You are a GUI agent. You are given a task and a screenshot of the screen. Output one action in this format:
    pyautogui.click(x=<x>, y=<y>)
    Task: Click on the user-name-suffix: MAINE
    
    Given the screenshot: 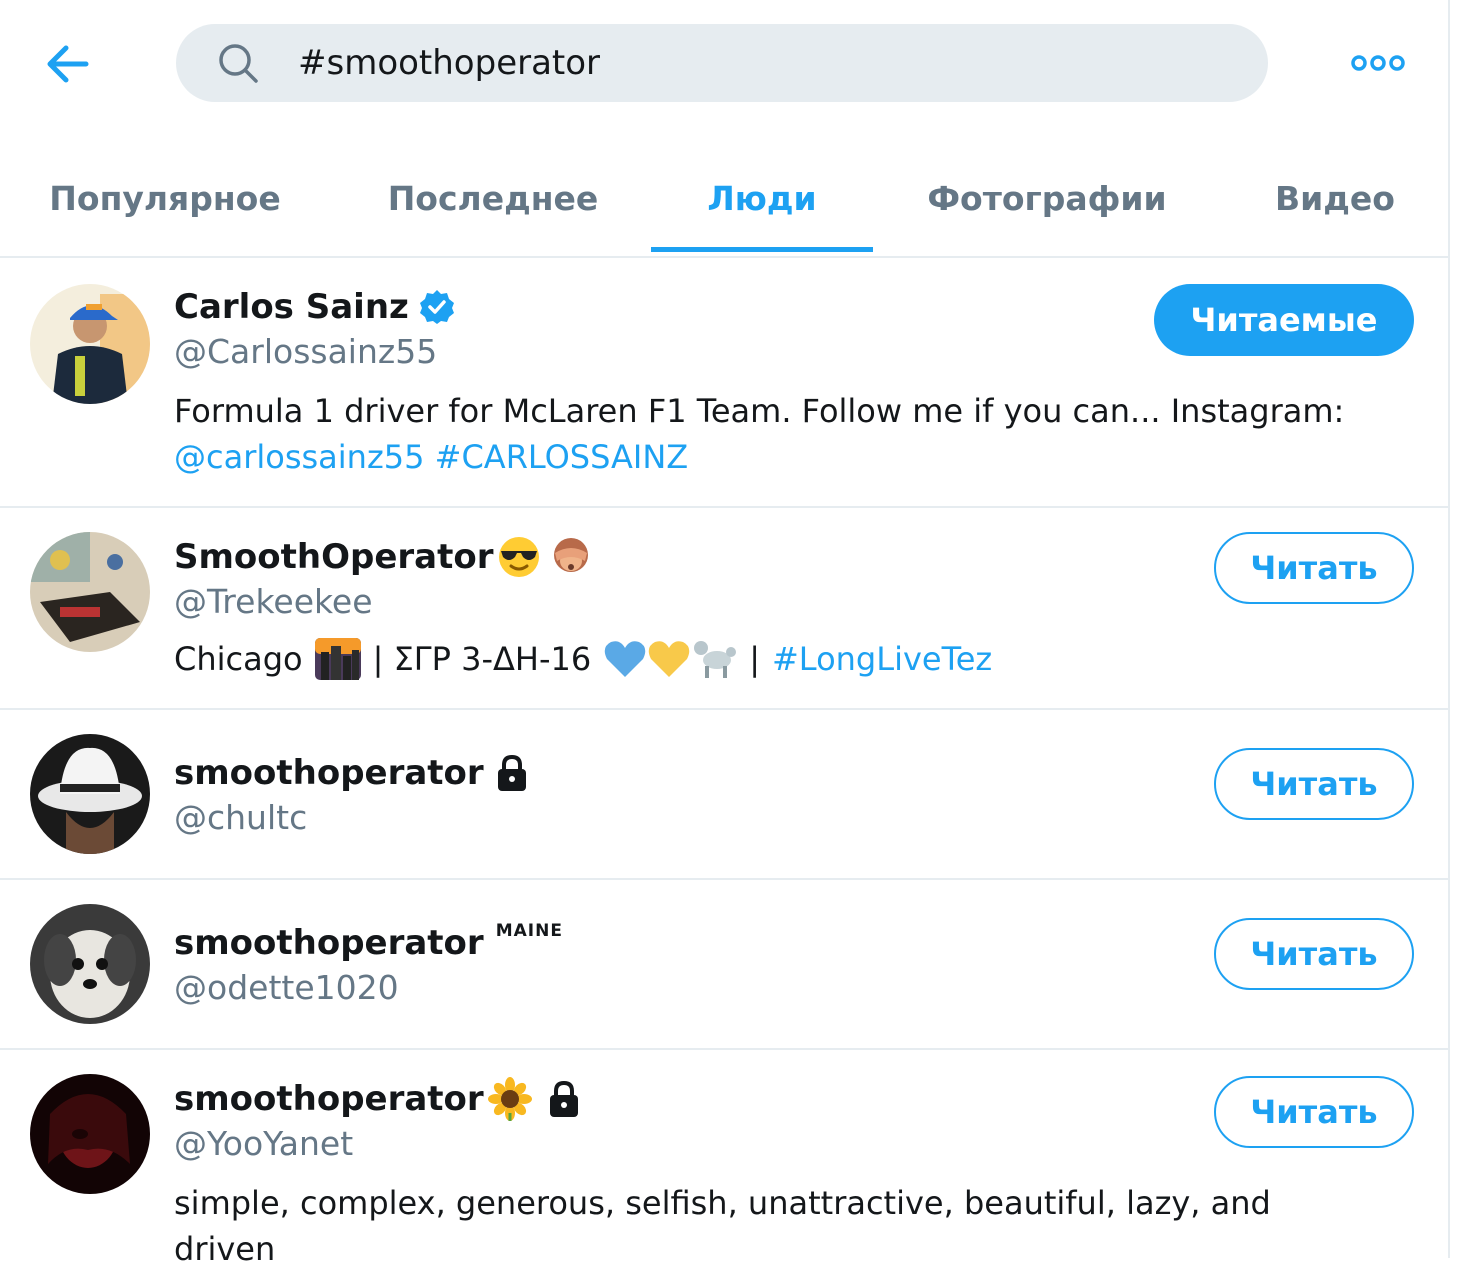 What is the action you would take?
    pyautogui.click(x=529, y=931)
    